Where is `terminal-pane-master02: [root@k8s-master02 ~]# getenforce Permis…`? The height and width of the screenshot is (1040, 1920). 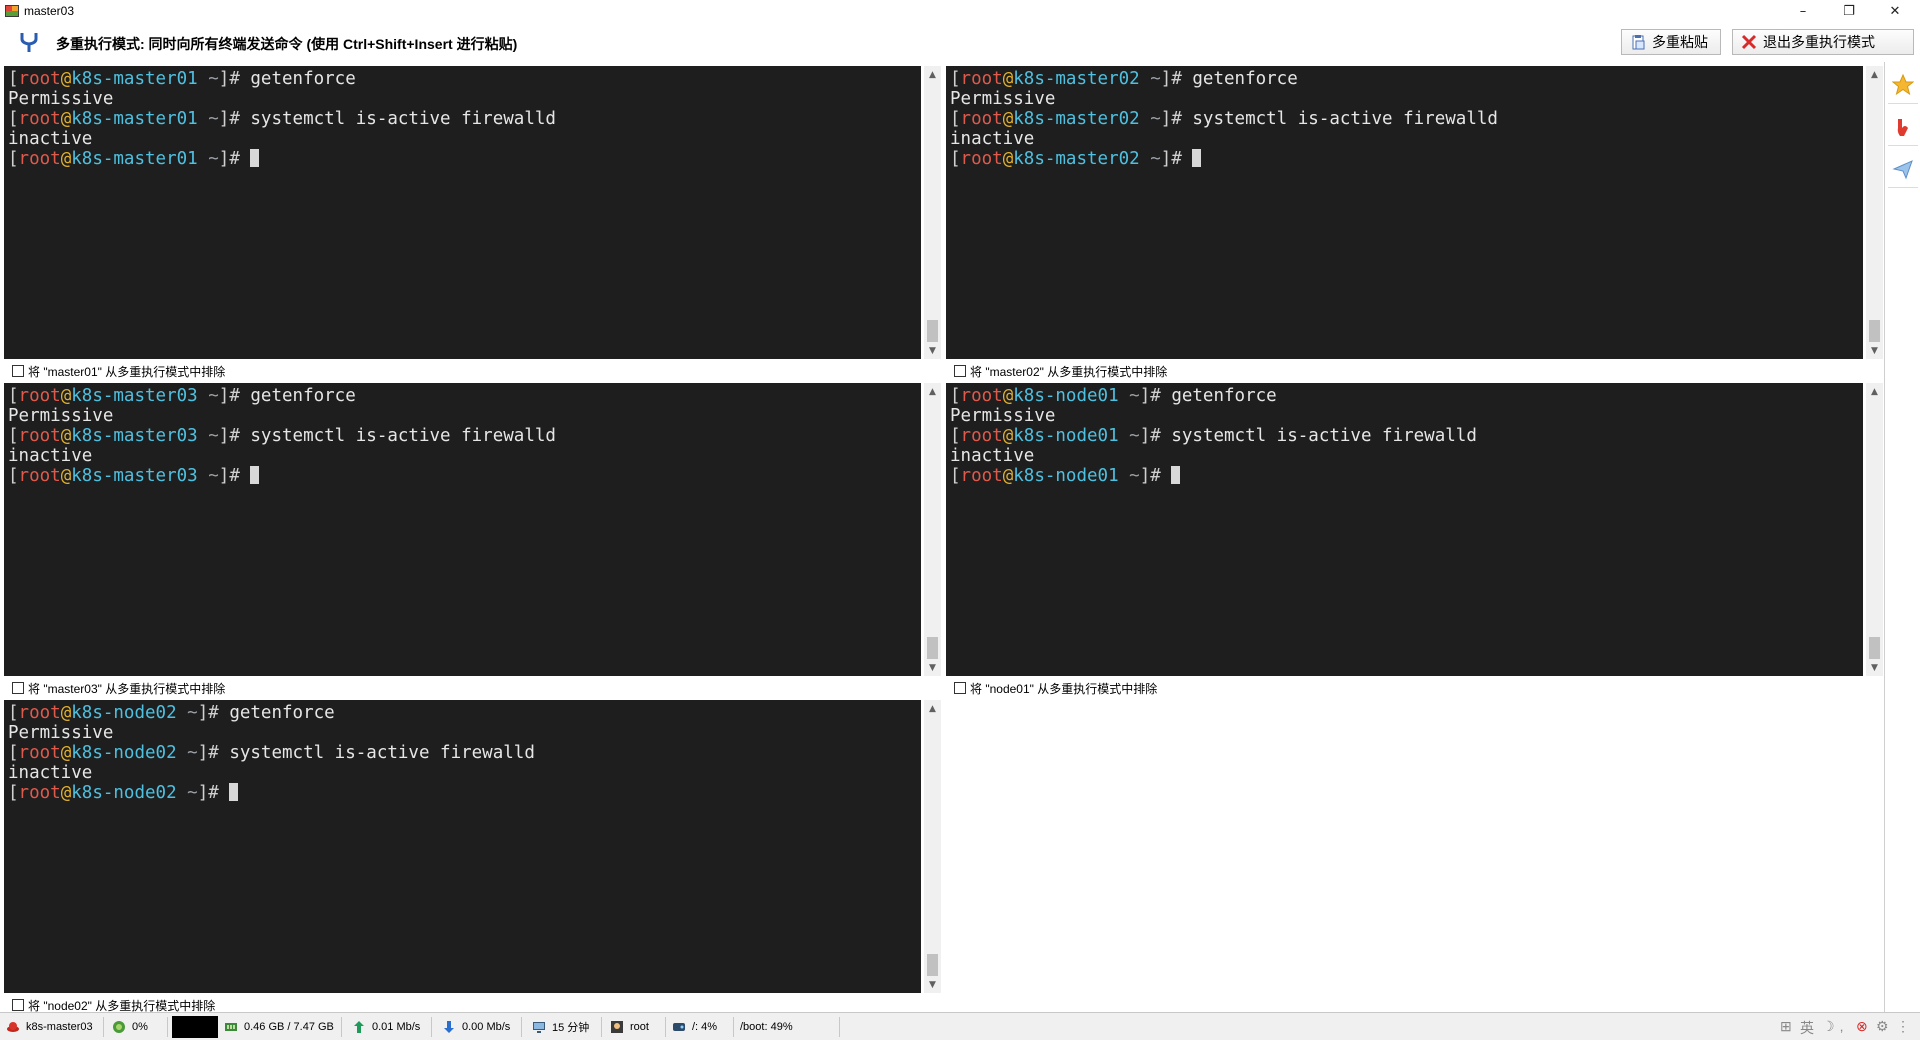
terminal-pane-master02: [root@k8s-master02 ~]# getenforce Permis… is located at coordinates (1414, 222).